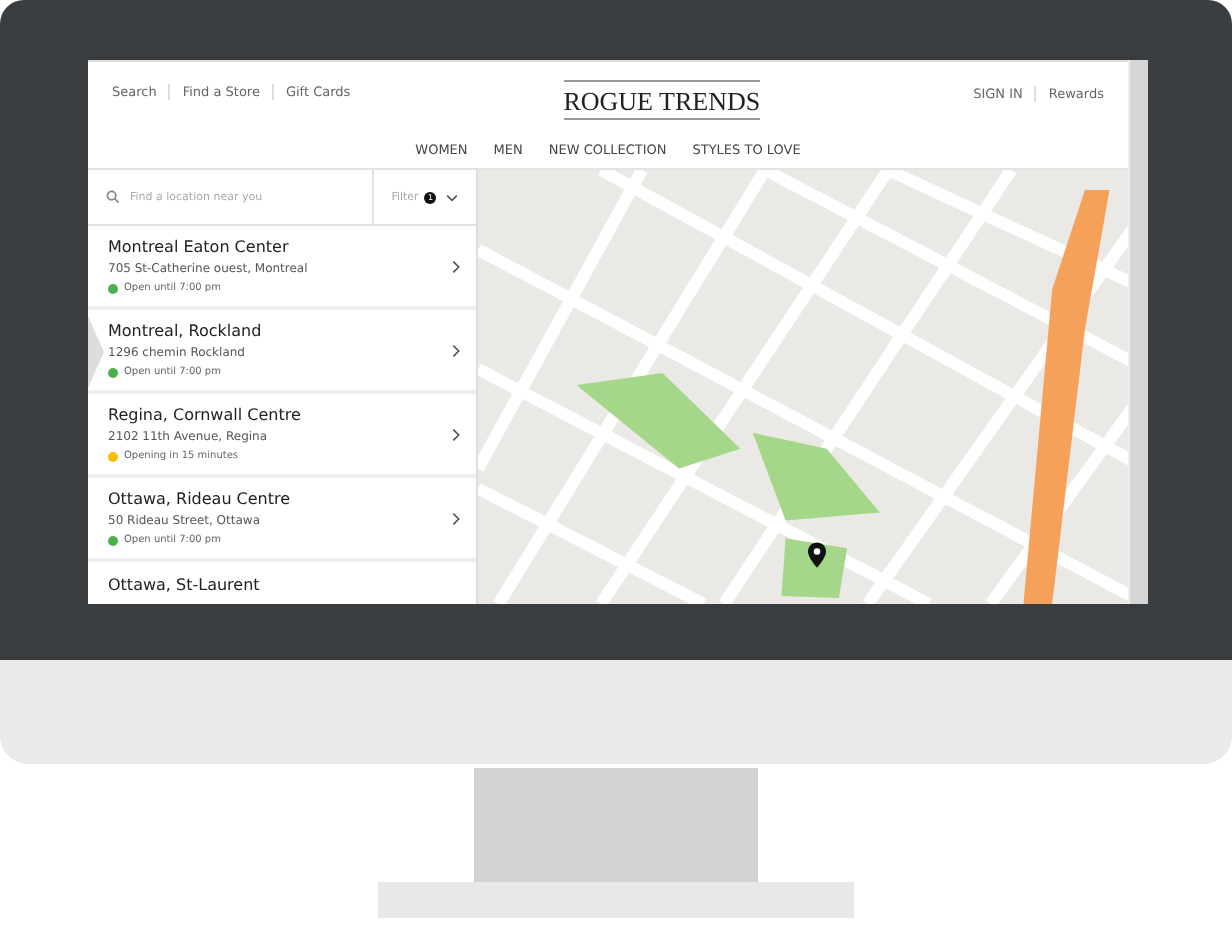 This screenshot has width=1232, height=930. What do you see at coordinates (452, 197) in the screenshot?
I see `caret-icon` at bounding box center [452, 197].